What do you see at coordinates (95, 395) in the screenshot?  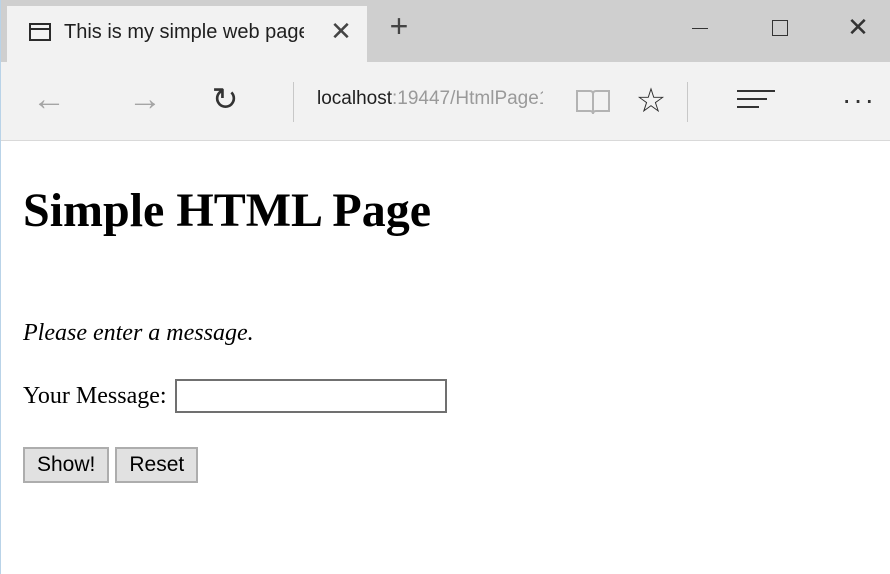 I see `message-label: Your Message:` at bounding box center [95, 395].